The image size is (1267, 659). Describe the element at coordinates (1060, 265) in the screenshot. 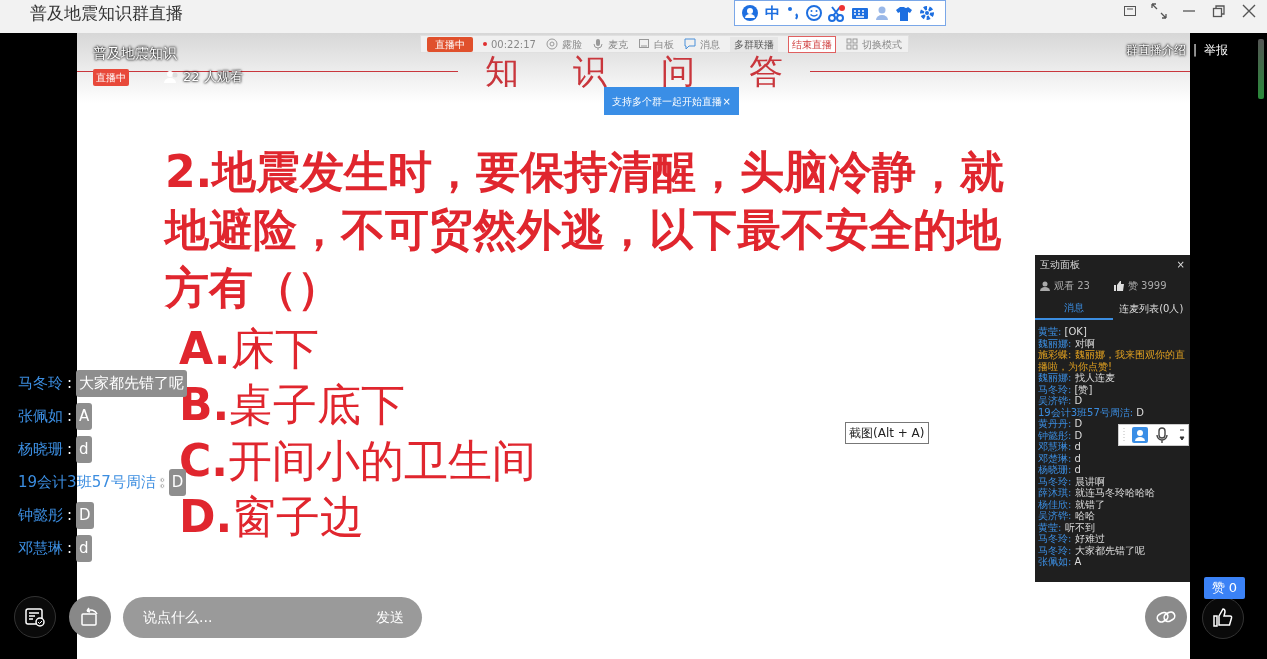

I see `panel-title: 互动面板` at that location.